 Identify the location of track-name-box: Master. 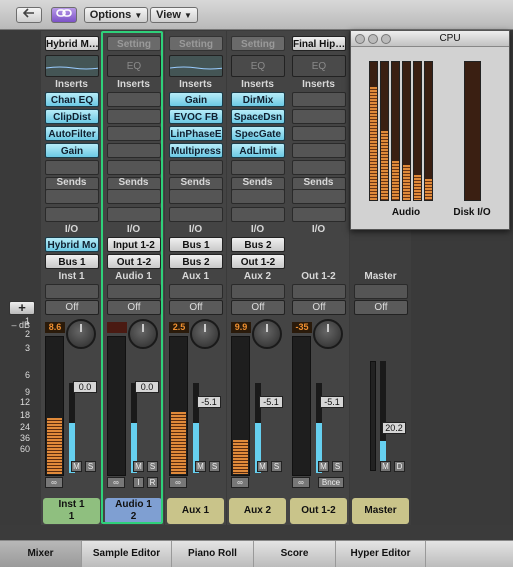
(380, 511).